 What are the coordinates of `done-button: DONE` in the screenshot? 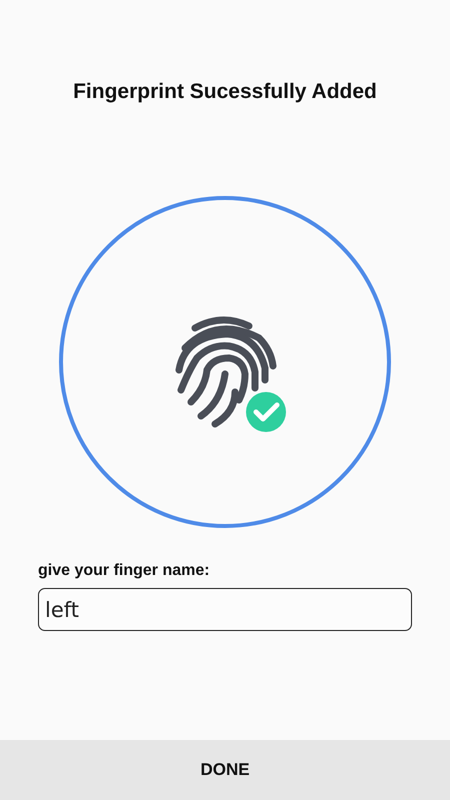 It's located at (225, 770).